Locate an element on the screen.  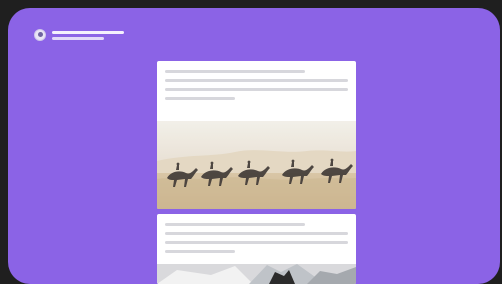
account-handle-line is located at coordinates (78, 38).